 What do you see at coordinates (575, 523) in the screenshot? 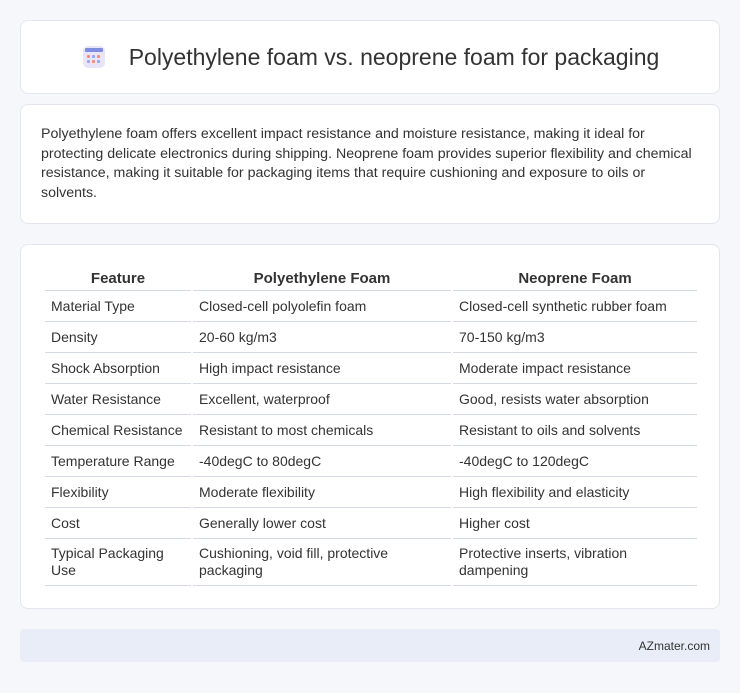
I see `cell-neoprene: Higher cost` at bounding box center [575, 523].